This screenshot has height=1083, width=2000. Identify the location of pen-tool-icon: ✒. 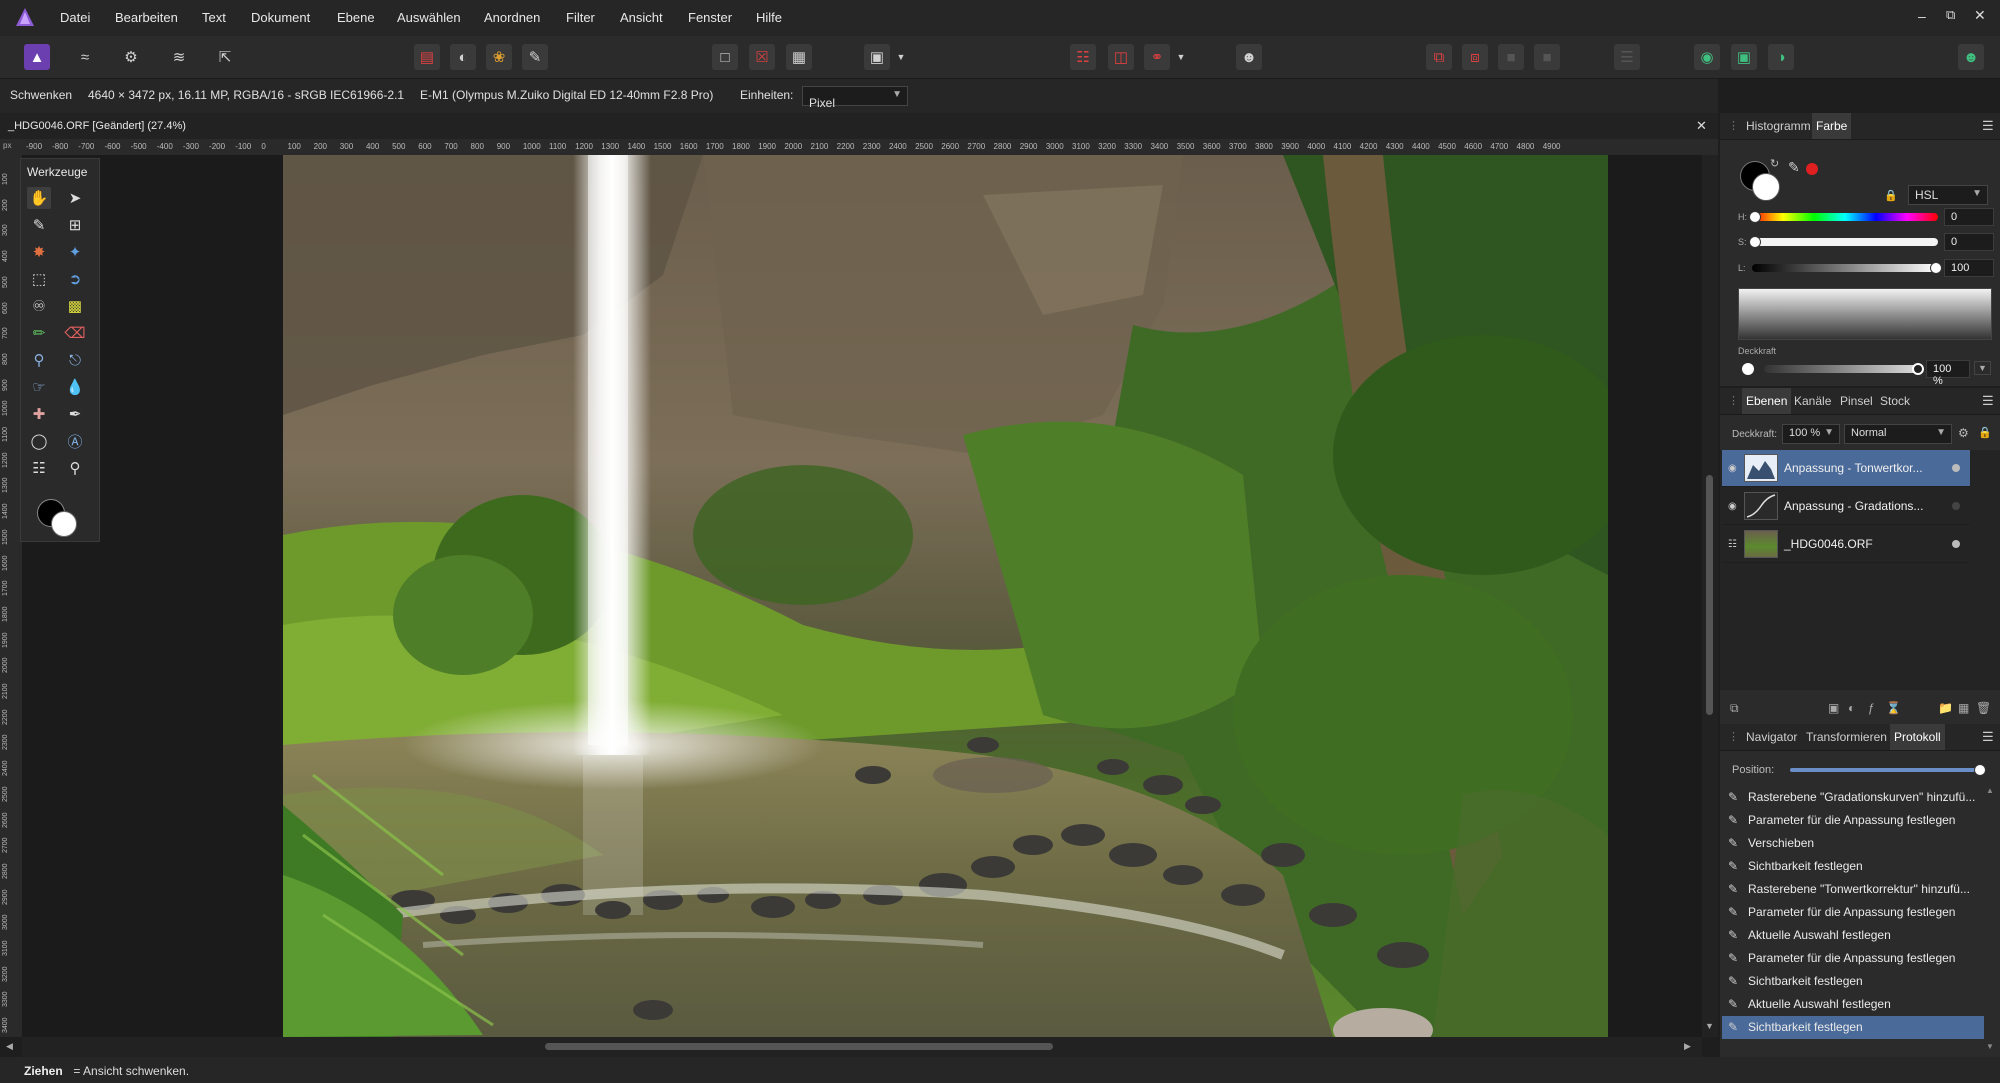
(75, 414).